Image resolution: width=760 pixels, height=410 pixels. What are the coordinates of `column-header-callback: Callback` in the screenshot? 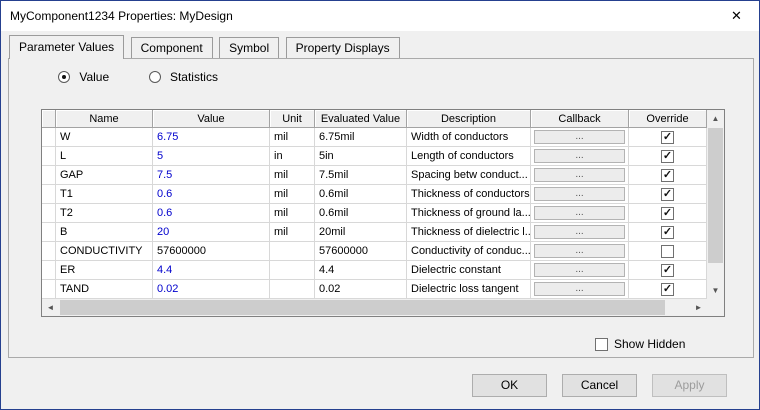 It's located at (580, 119).